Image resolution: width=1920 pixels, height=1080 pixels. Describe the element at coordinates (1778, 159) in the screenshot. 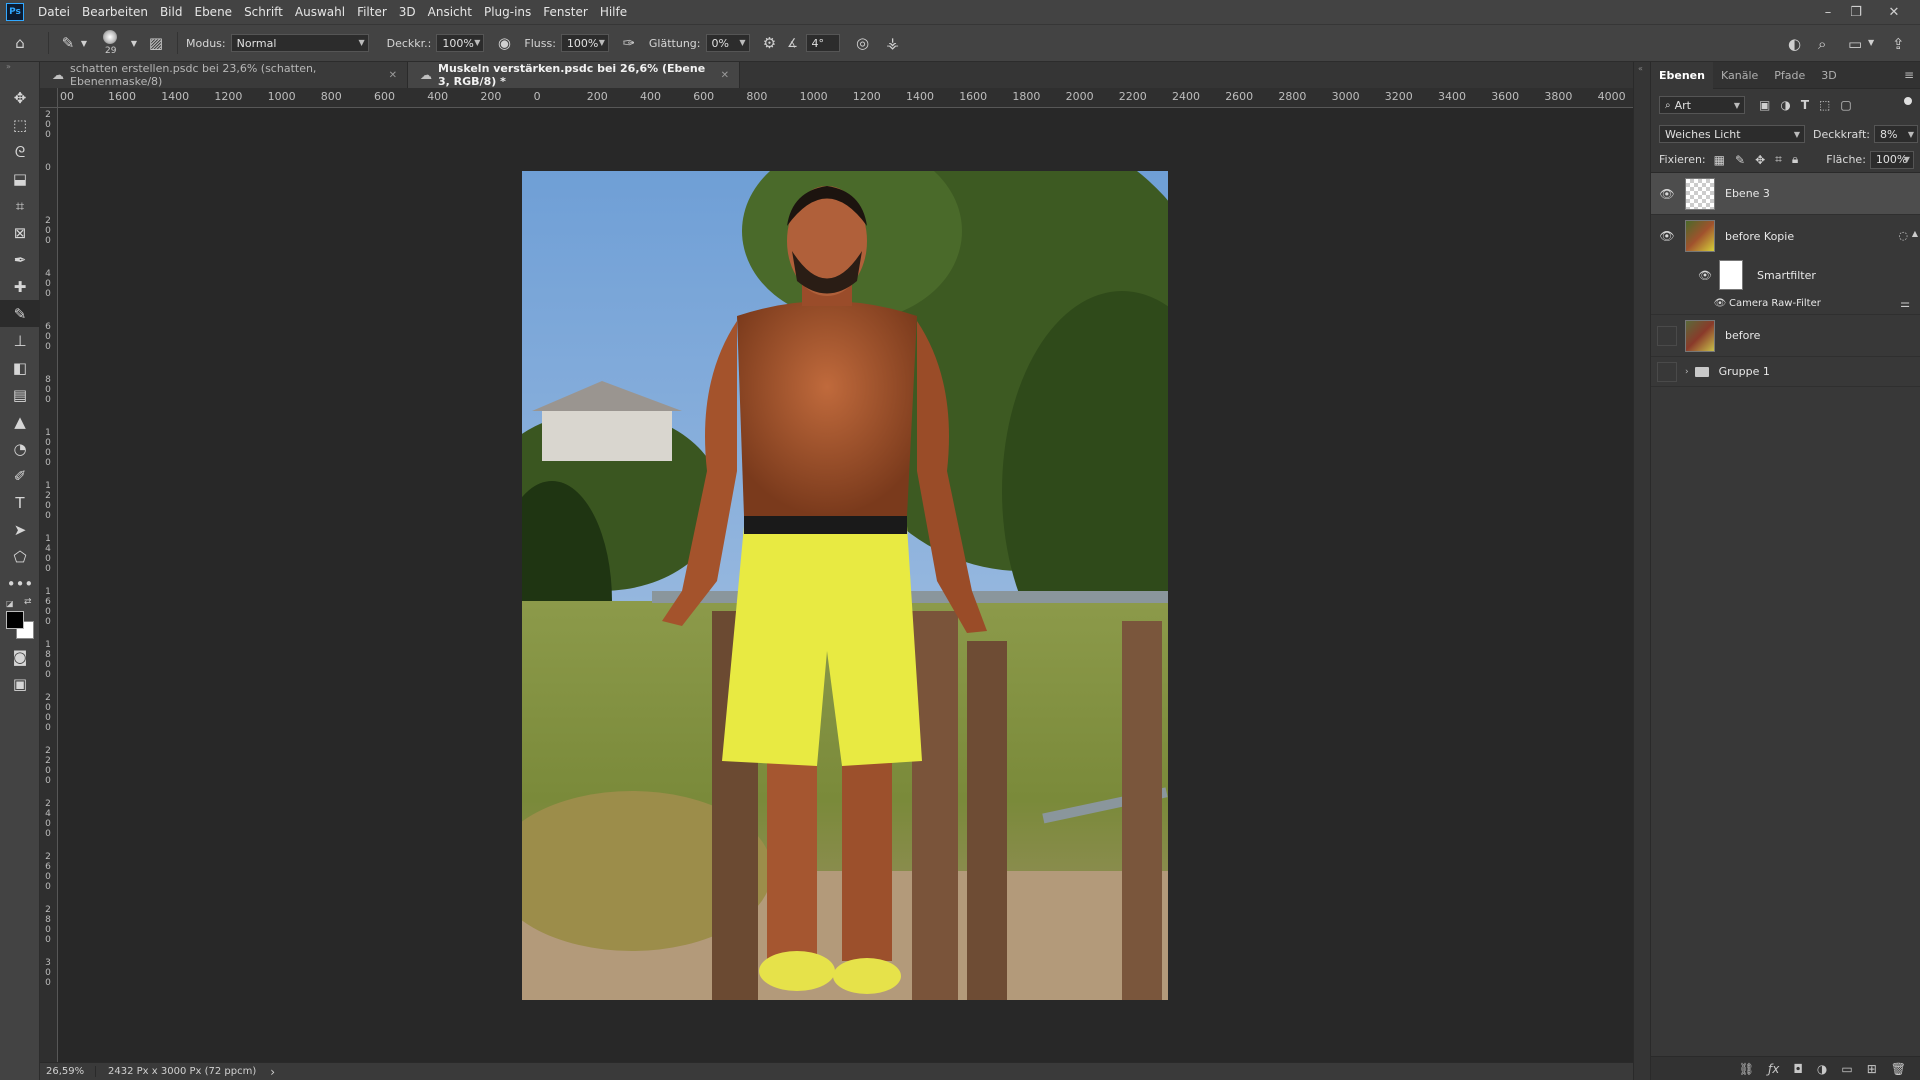

I see `lock-artboard-icon: ⌗` at that location.